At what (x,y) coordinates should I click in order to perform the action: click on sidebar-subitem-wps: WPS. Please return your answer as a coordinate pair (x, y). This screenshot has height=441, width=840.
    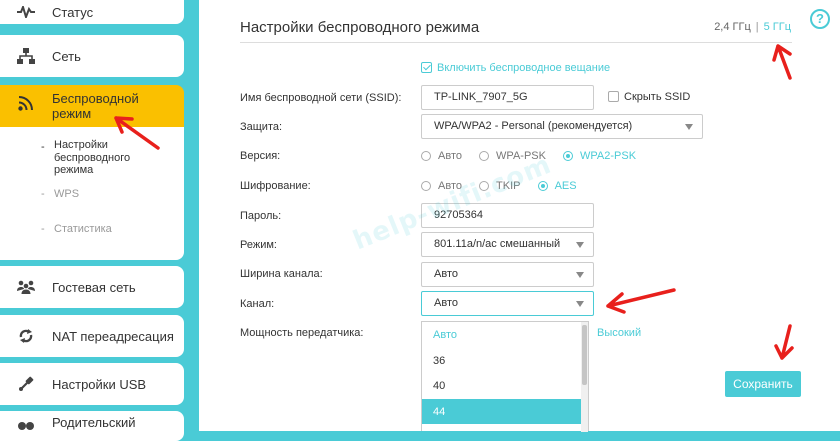
    Looking at the image, I should click on (66, 194).